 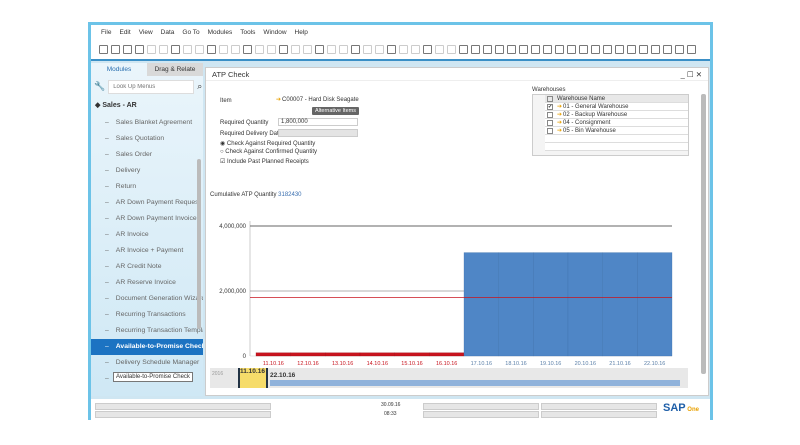 I want to click on sidebar-item: – Sales Blanket Agreement, so click(x=147, y=123).